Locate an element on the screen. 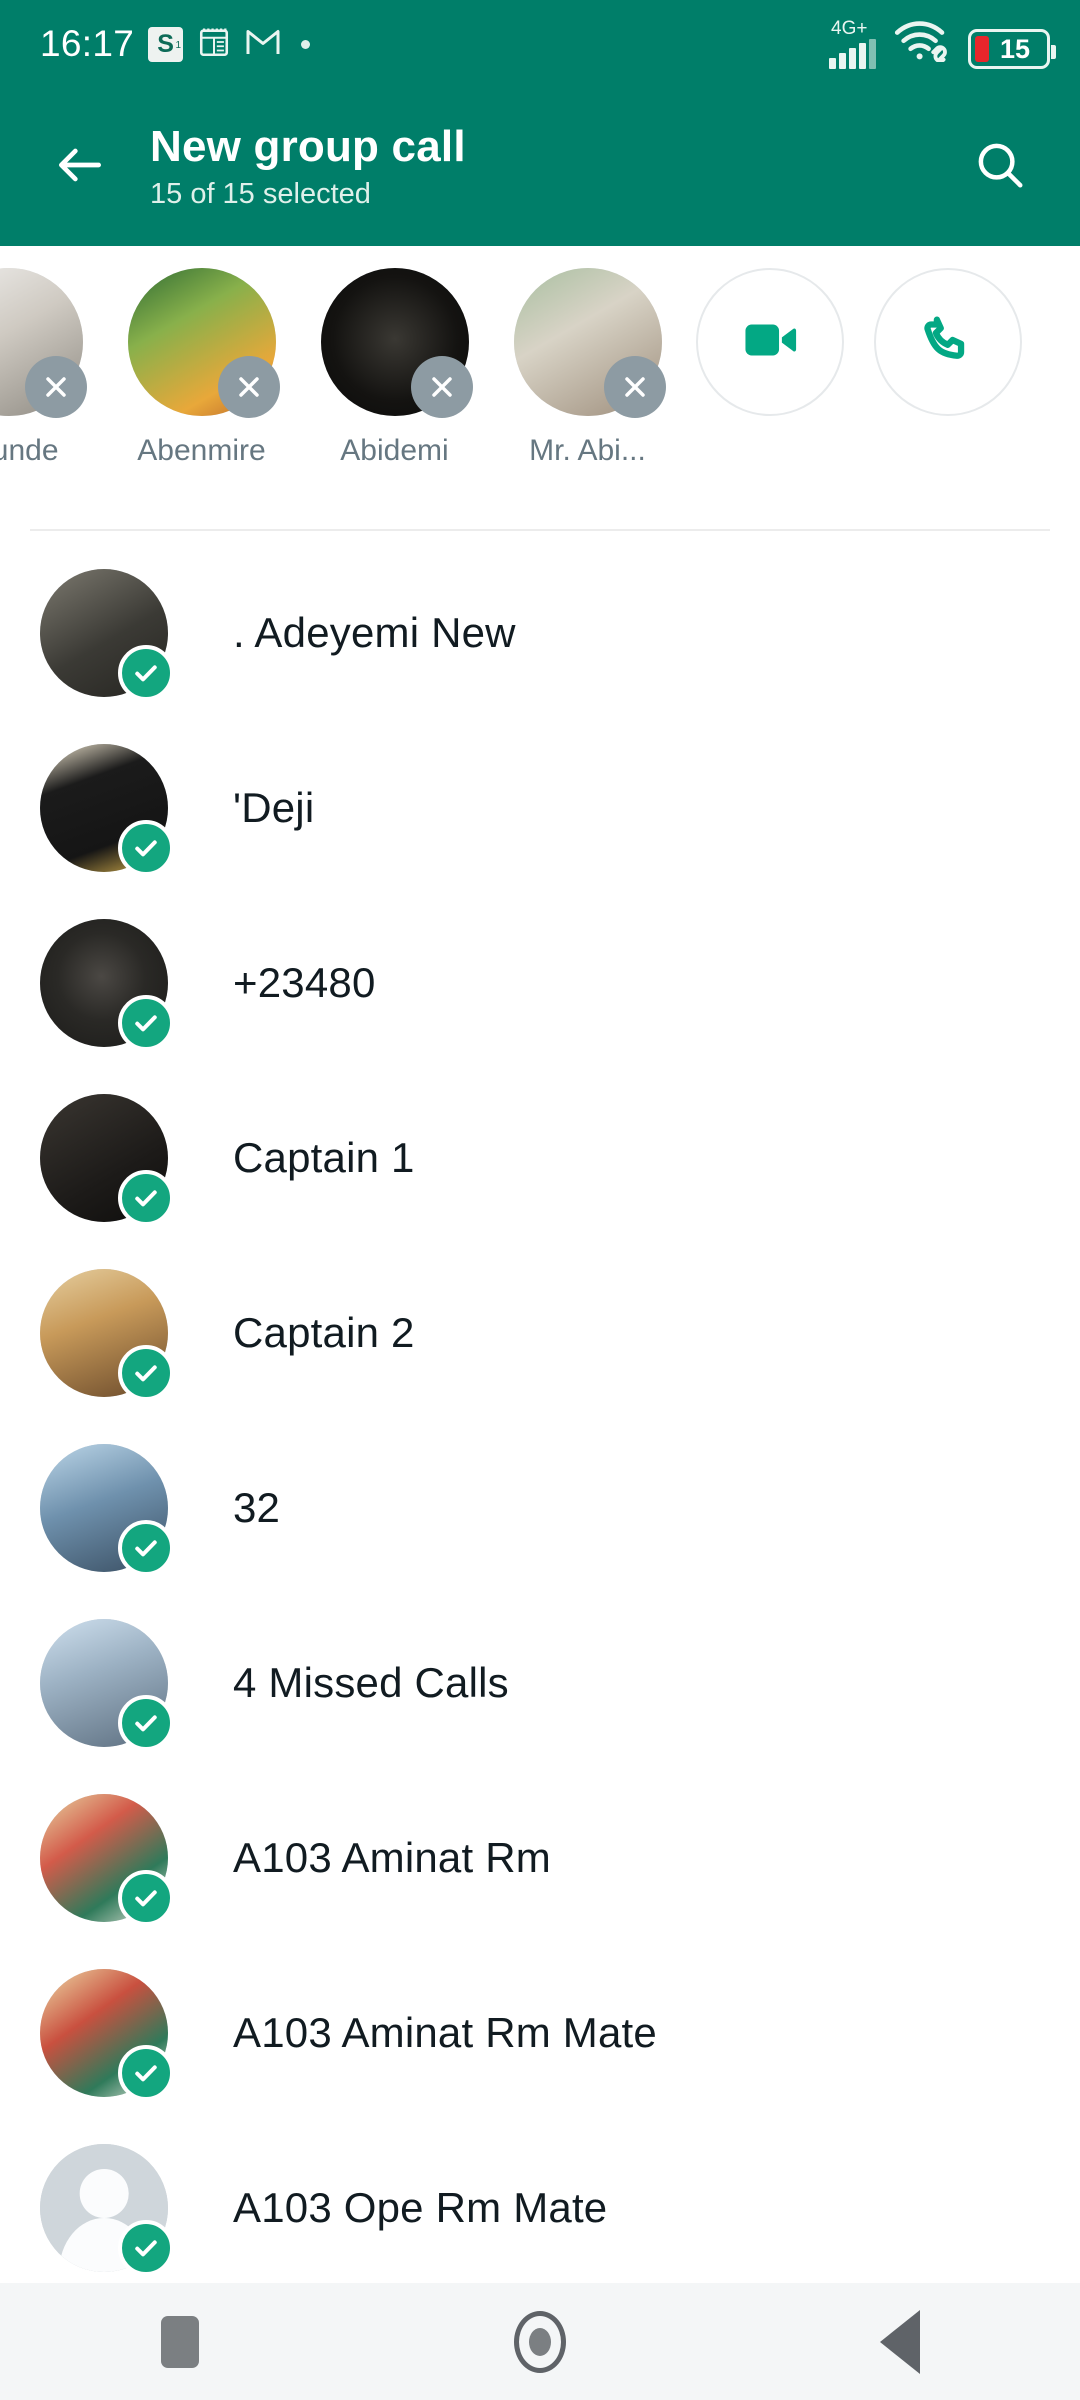  selected-chip: Abenmire is located at coordinates (201, 357).